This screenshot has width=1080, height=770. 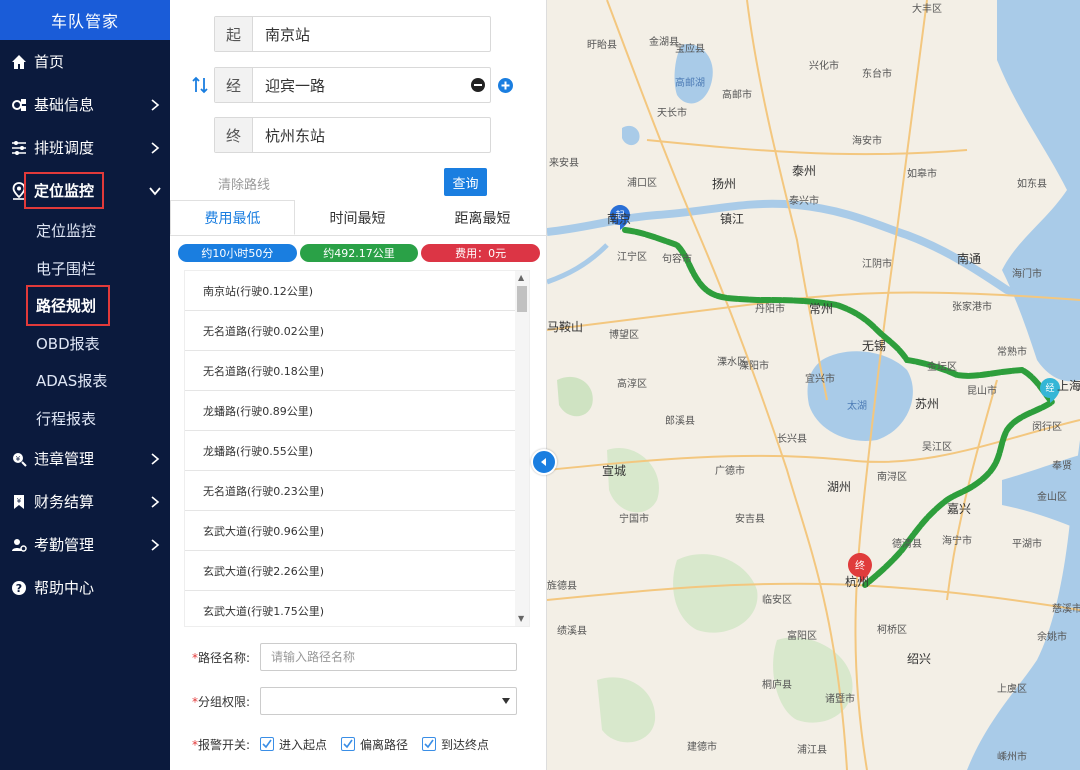 I want to click on cost-badge: 费用：0元, so click(x=481, y=253).